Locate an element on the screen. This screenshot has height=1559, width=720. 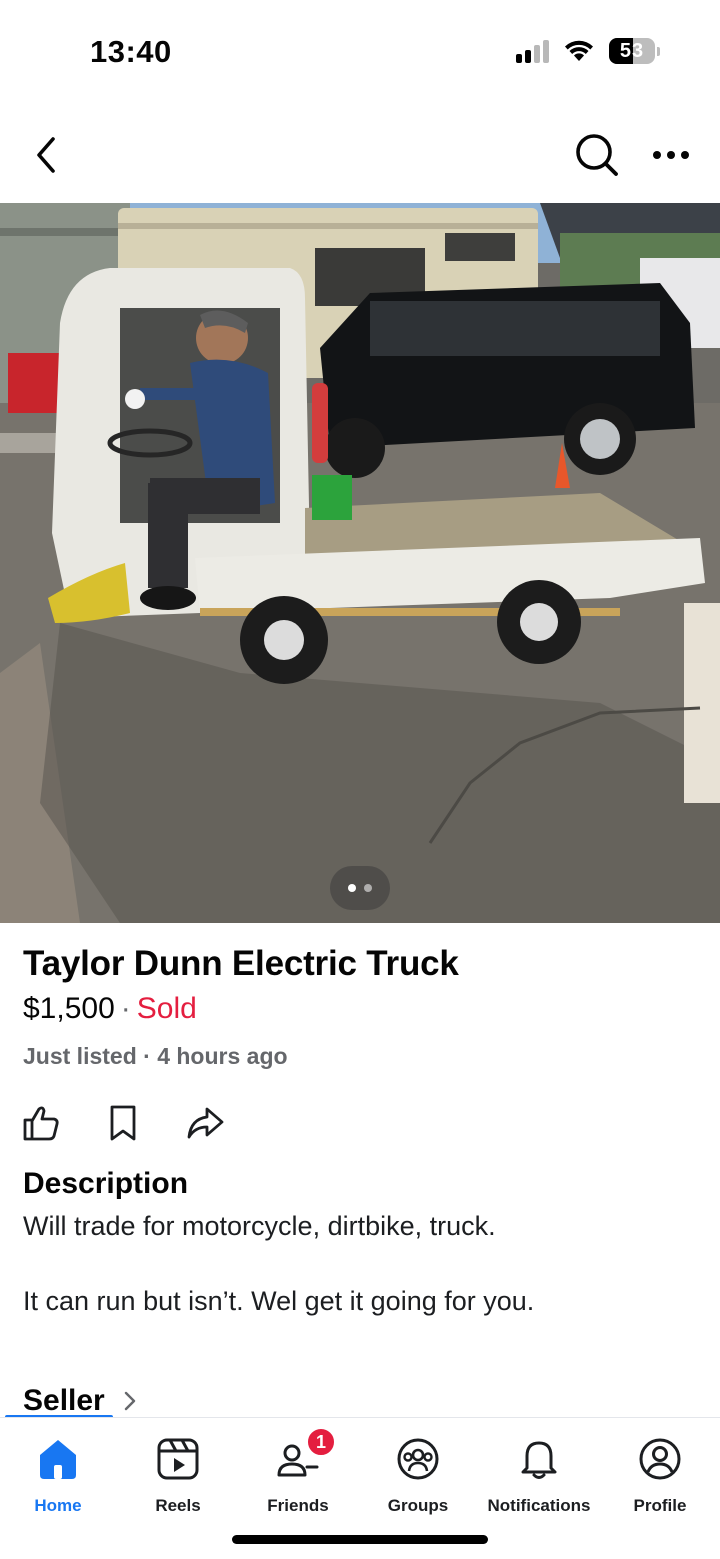
listing-title: Taylor Dunn Electric Truck is located at coordinates (241, 963).